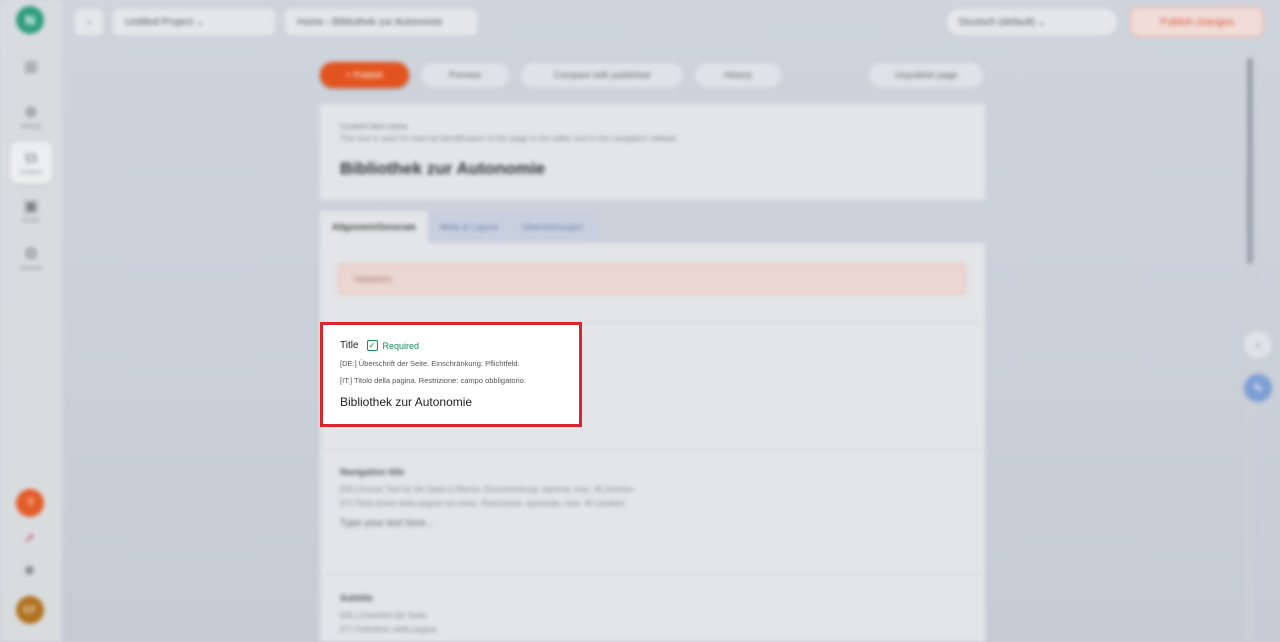 This screenshot has width=1280, height=642. Describe the element at coordinates (738, 75) in the screenshot. I see `history-button: History` at that location.